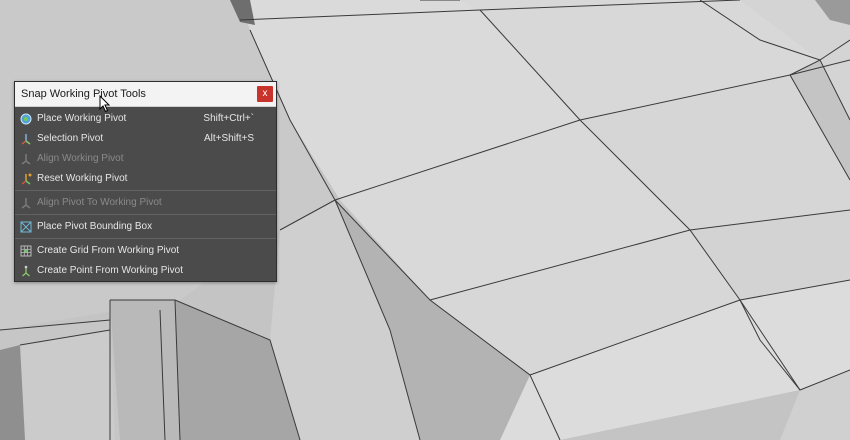  I want to click on panel-title: Snap Working Pivot Tools, so click(83, 94).